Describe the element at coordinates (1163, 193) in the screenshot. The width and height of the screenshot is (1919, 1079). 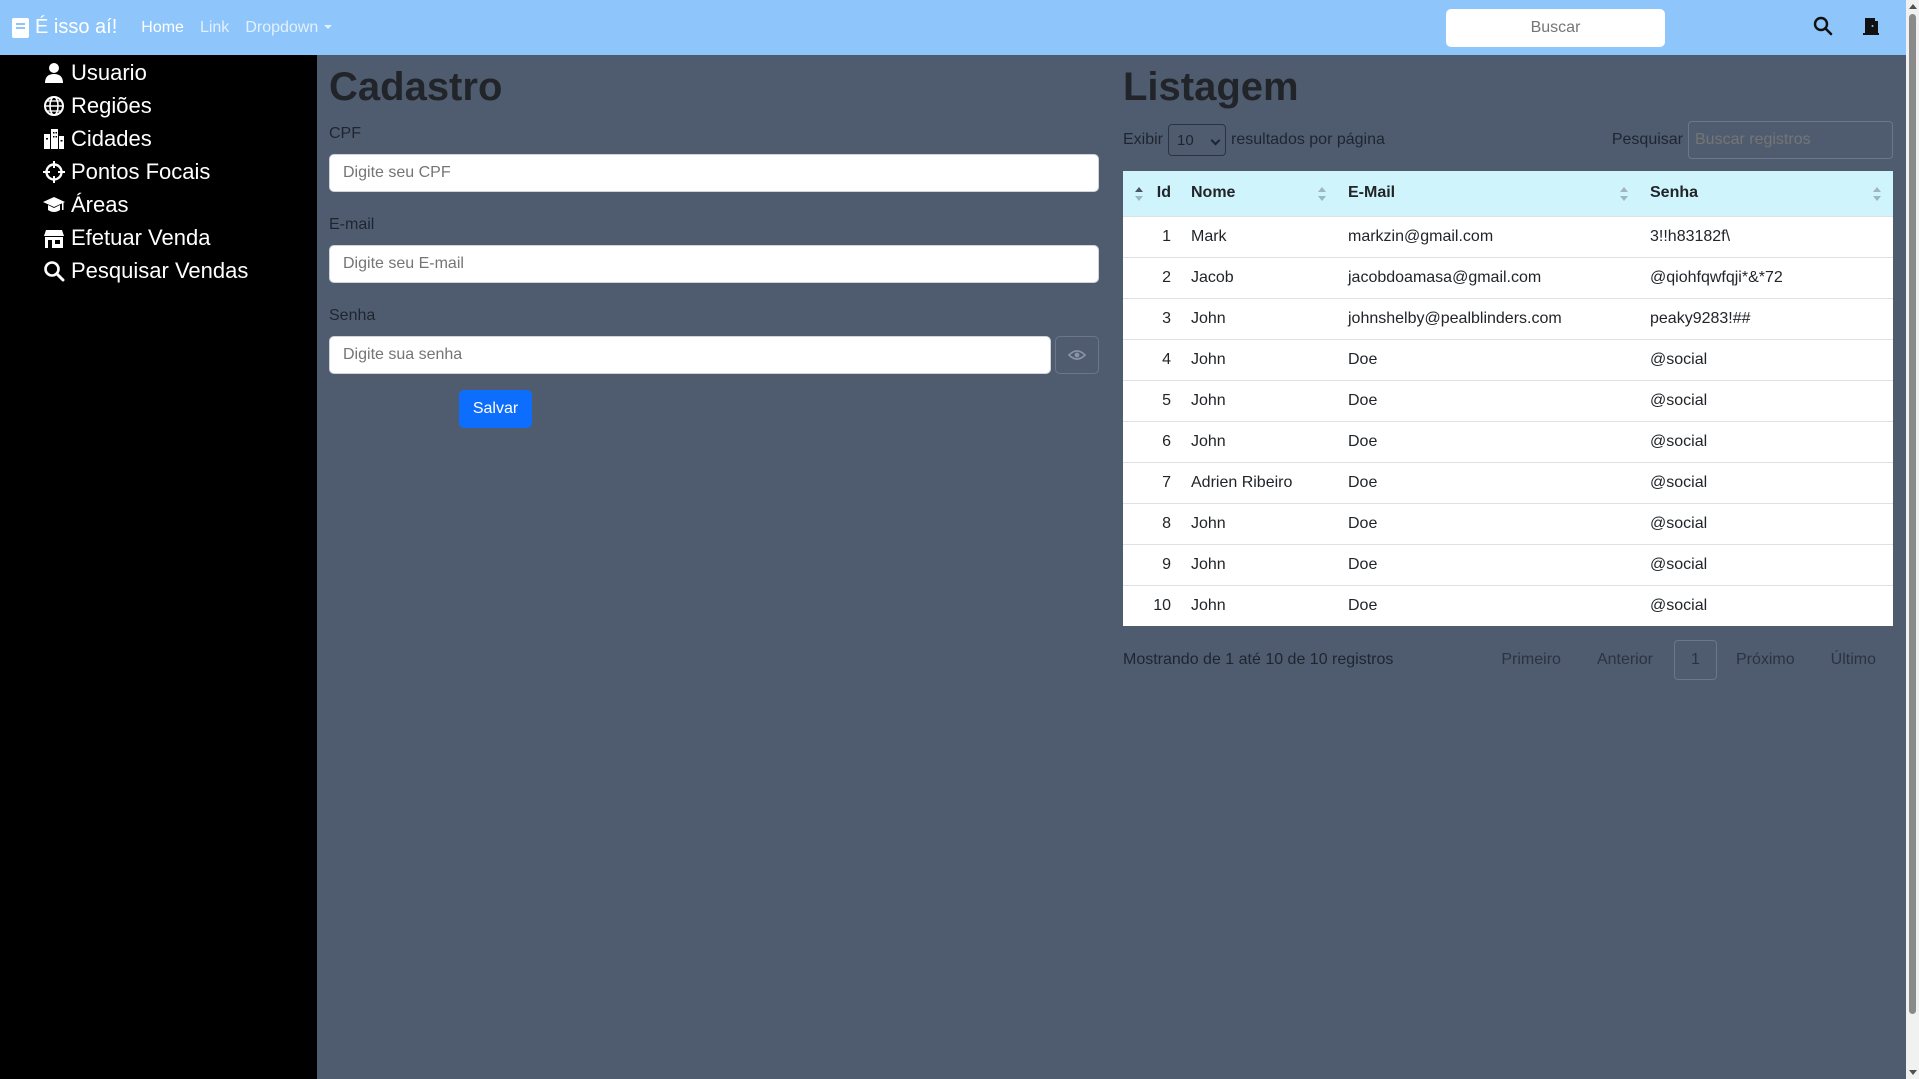
I see `column-header-label: Id` at that location.